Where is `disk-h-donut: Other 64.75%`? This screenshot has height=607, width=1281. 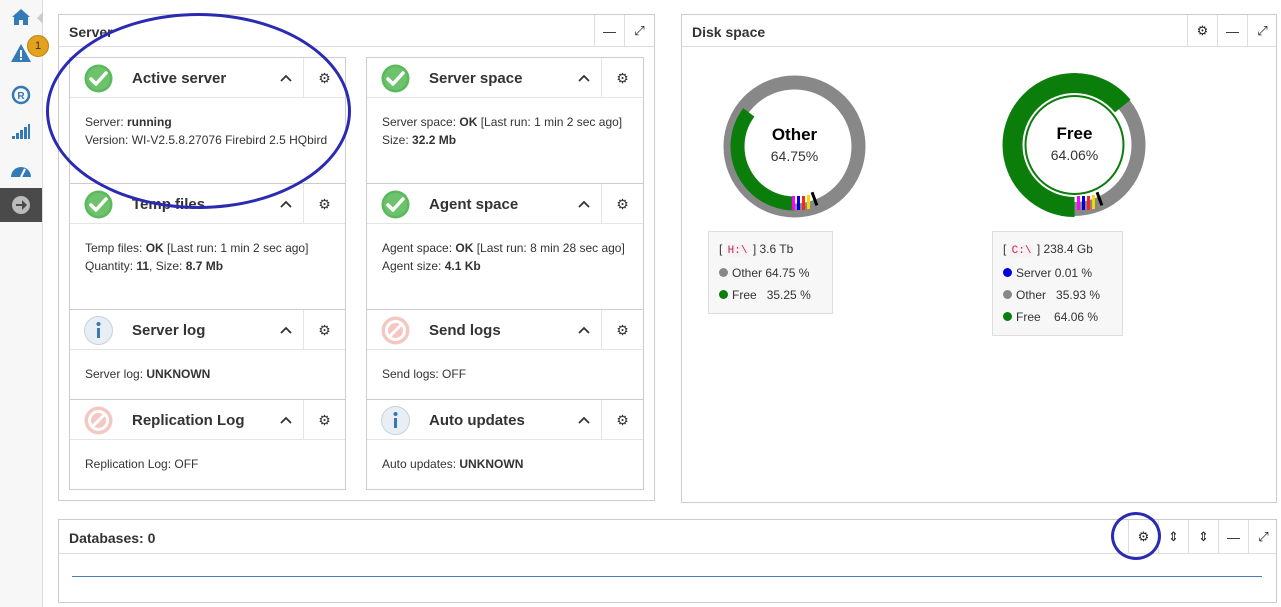 disk-h-donut: Other 64.75% is located at coordinates (794, 146).